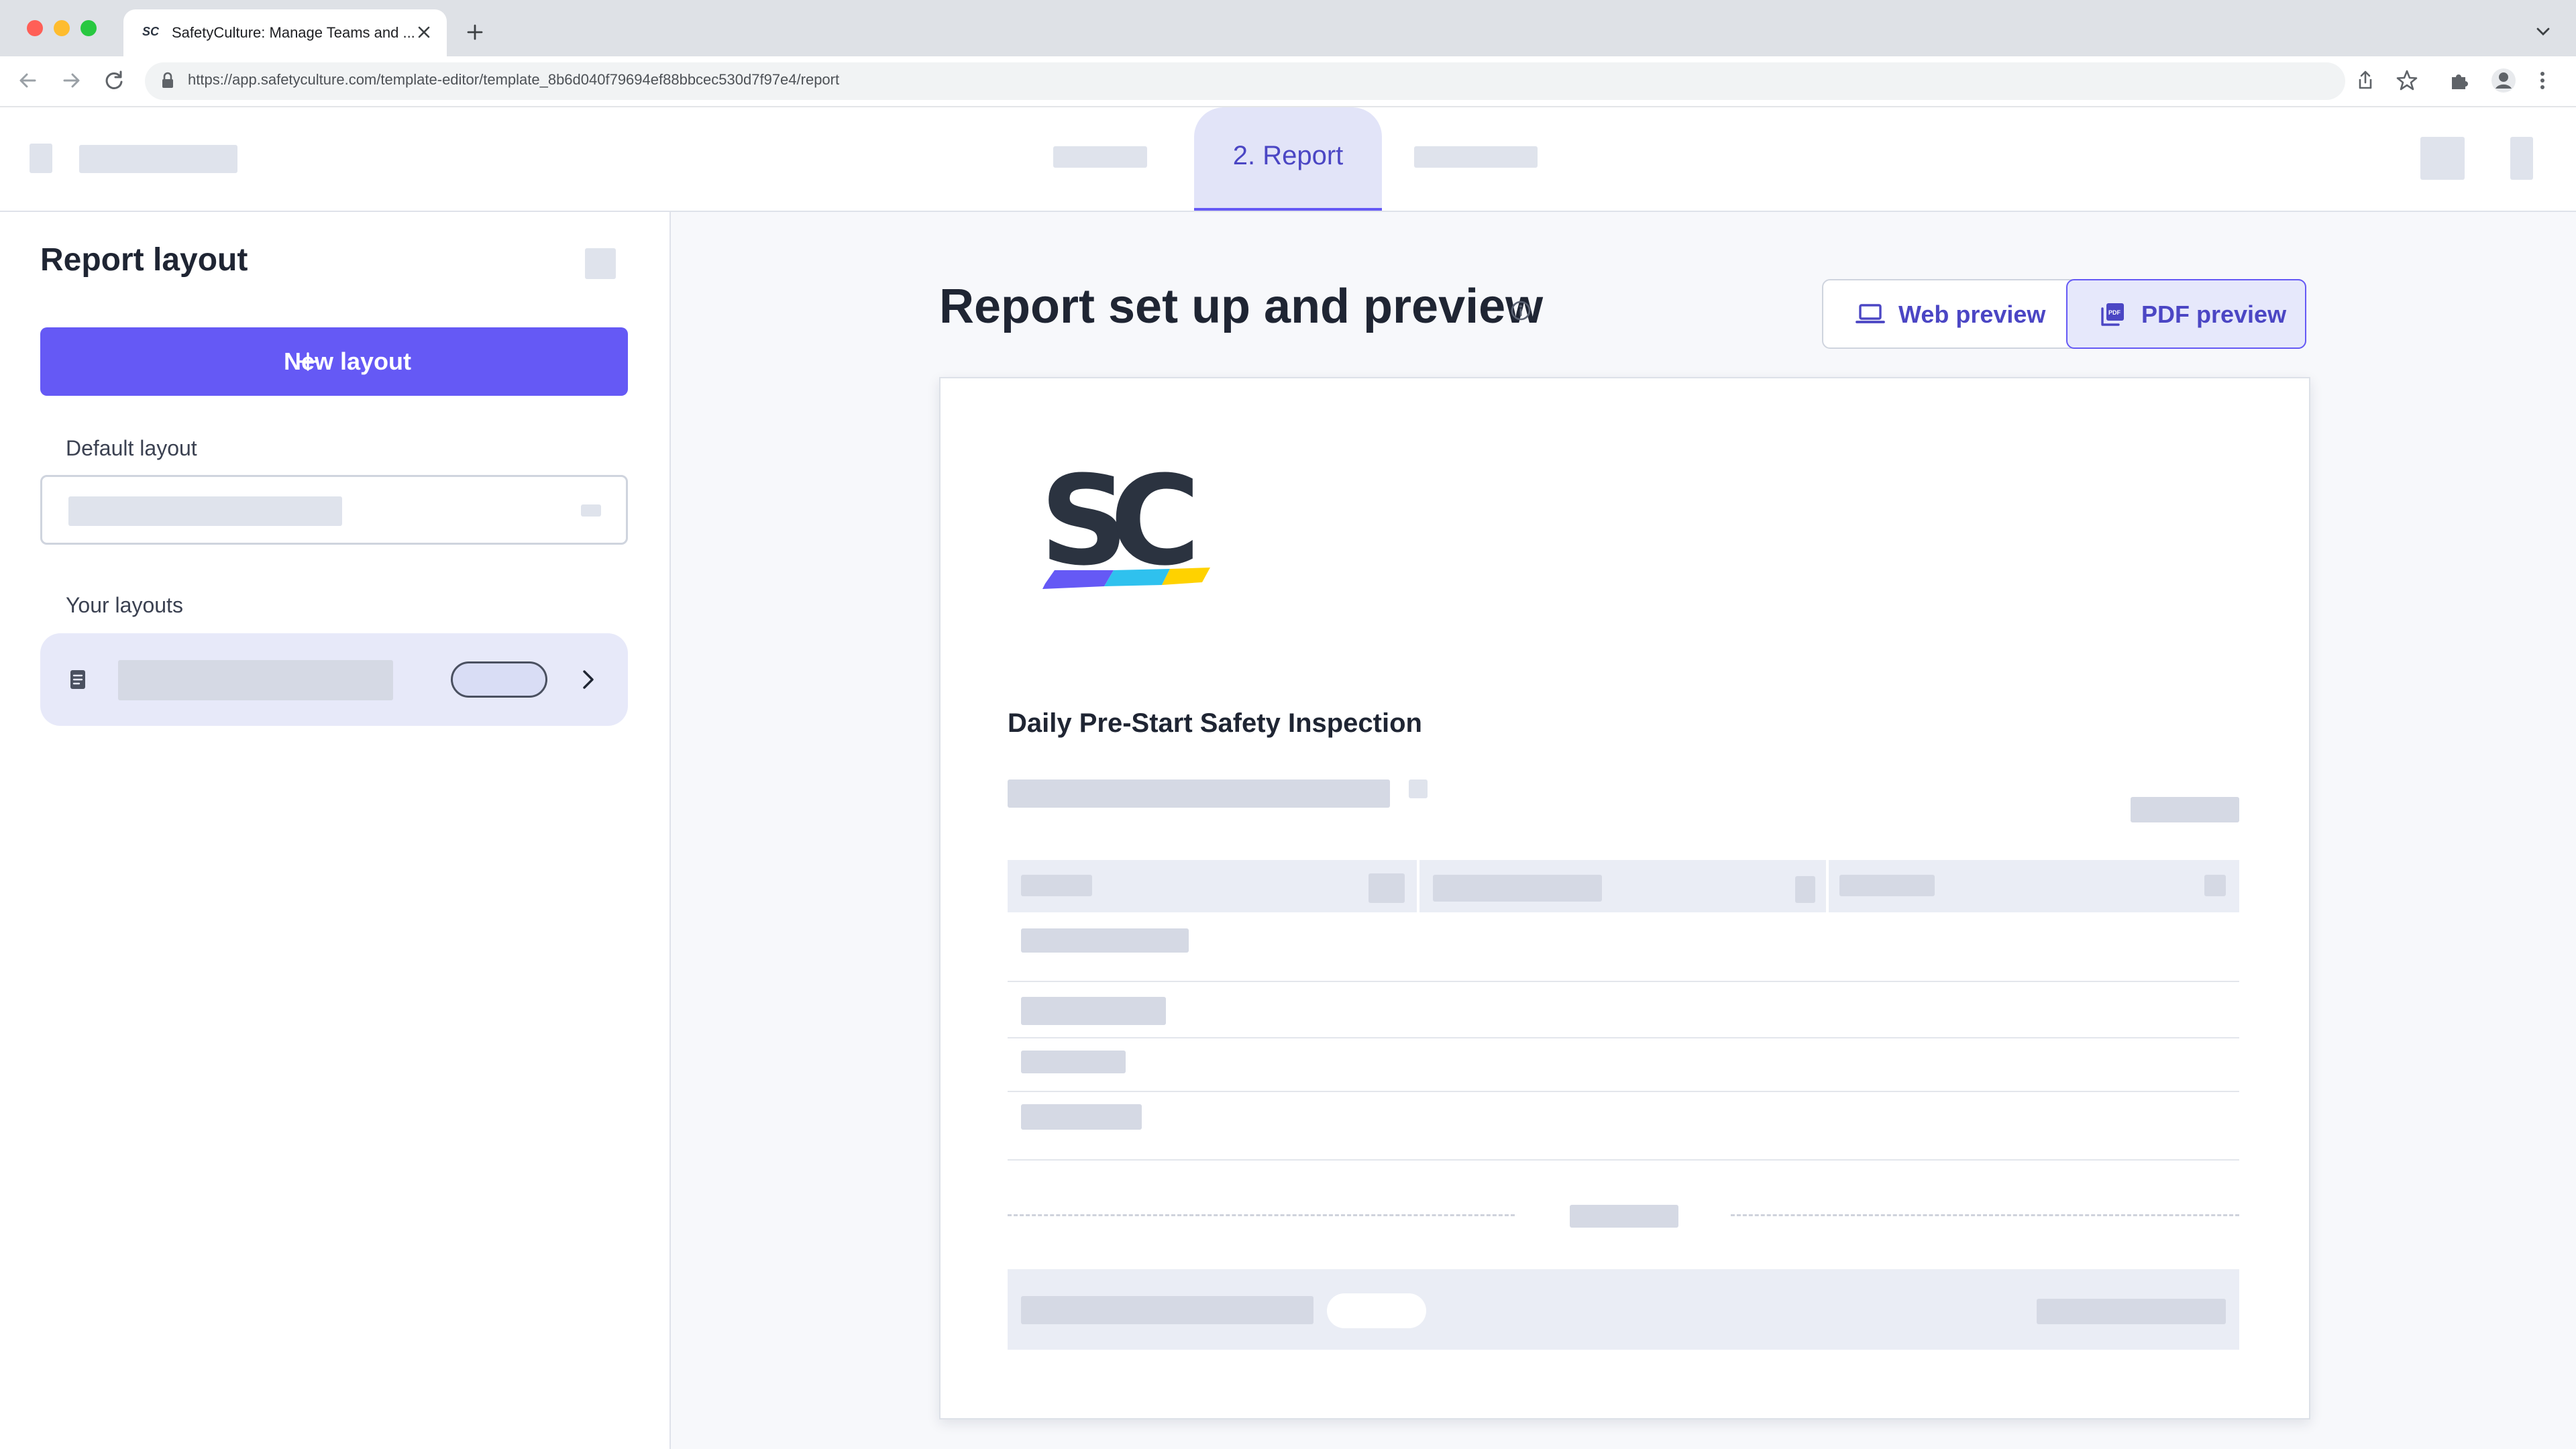 Image resolution: width=2576 pixels, height=1449 pixels. I want to click on new-layout-label: New layout, so click(347, 361).